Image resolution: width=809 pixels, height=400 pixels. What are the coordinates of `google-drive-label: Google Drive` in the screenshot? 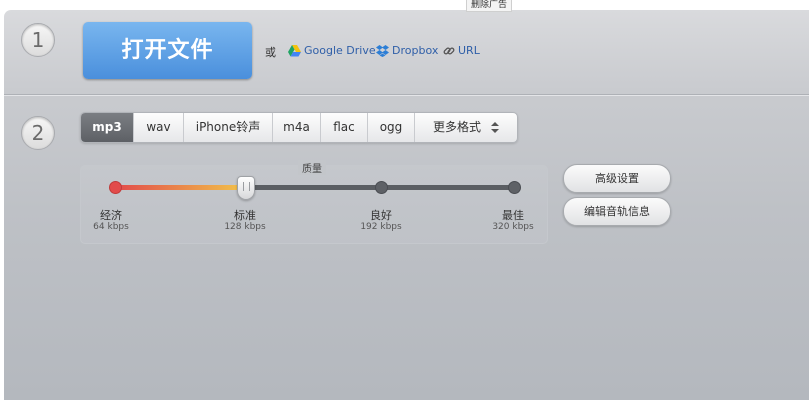 It's located at (340, 50).